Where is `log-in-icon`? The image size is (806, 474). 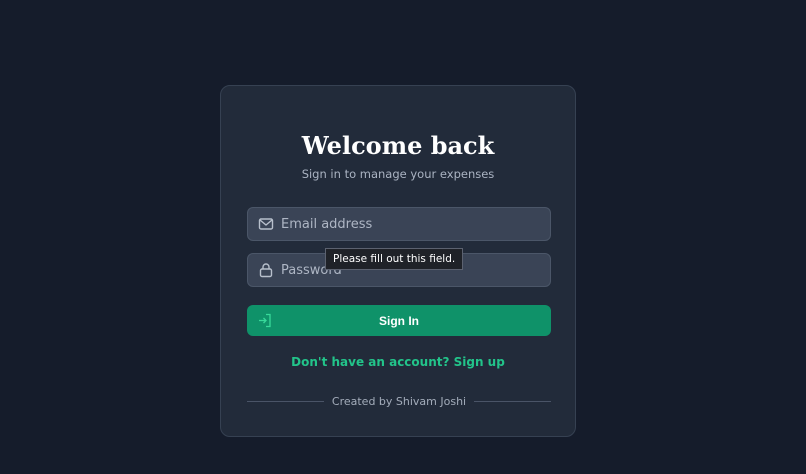 log-in-icon is located at coordinates (264, 320).